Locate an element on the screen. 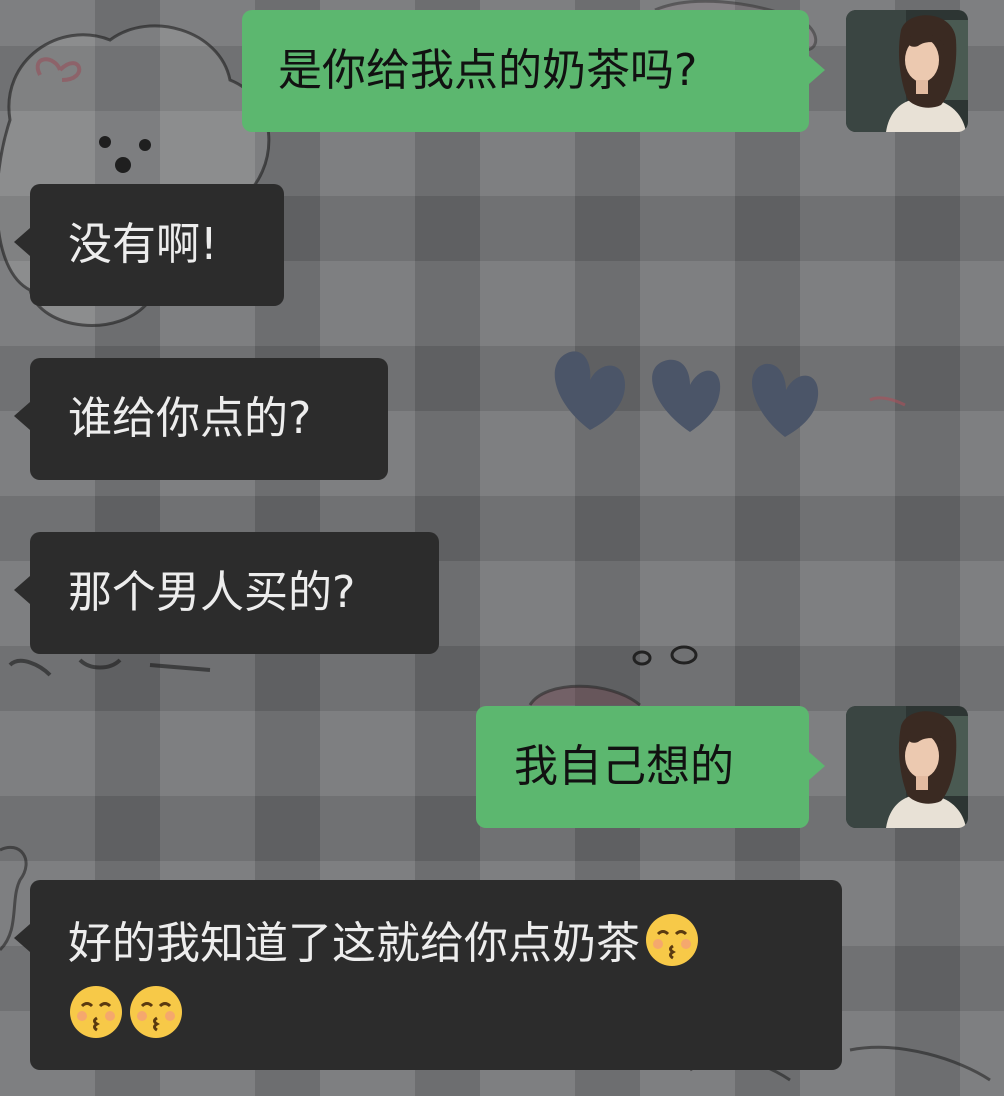 Image resolution: width=1004 pixels, height=1096 pixels. message-line: 好的我知道了这就给你点奶茶 is located at coordinates (436, 943).